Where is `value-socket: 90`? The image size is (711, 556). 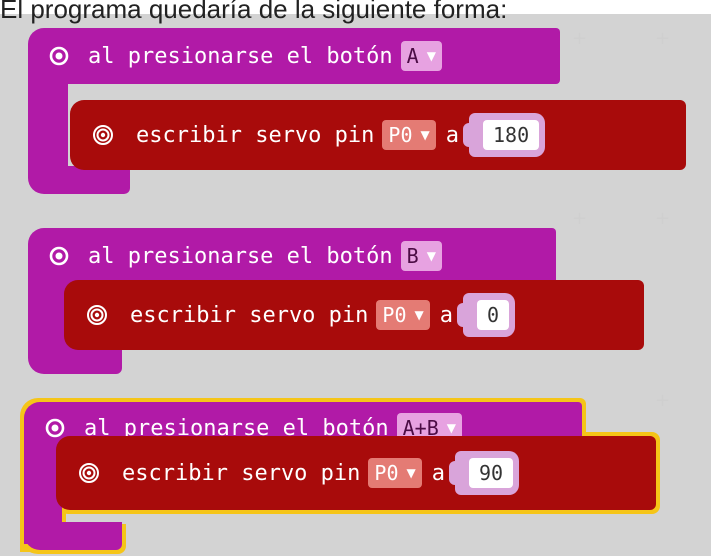
value-socket: 90 is located at coordinates (484, 473).